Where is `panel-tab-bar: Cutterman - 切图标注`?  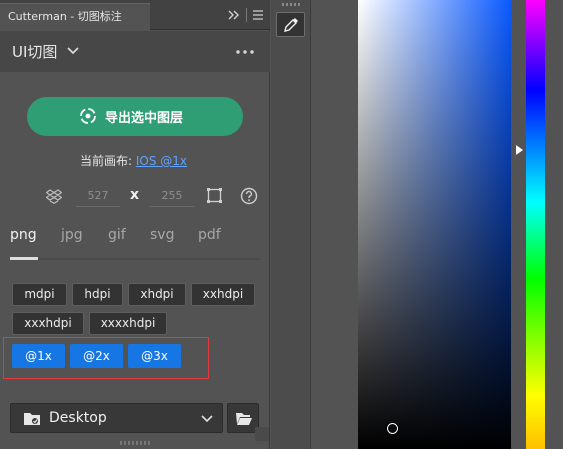
panel-tab-bar: Cutterman - 切图标注 is located at coordinates (135, 15).